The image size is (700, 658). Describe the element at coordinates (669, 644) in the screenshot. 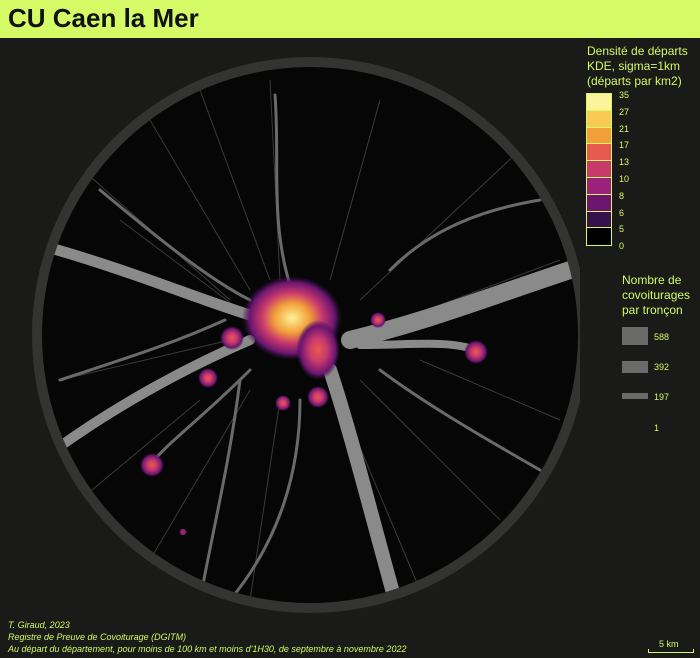

I see `scale-label: 5 km` at that location.